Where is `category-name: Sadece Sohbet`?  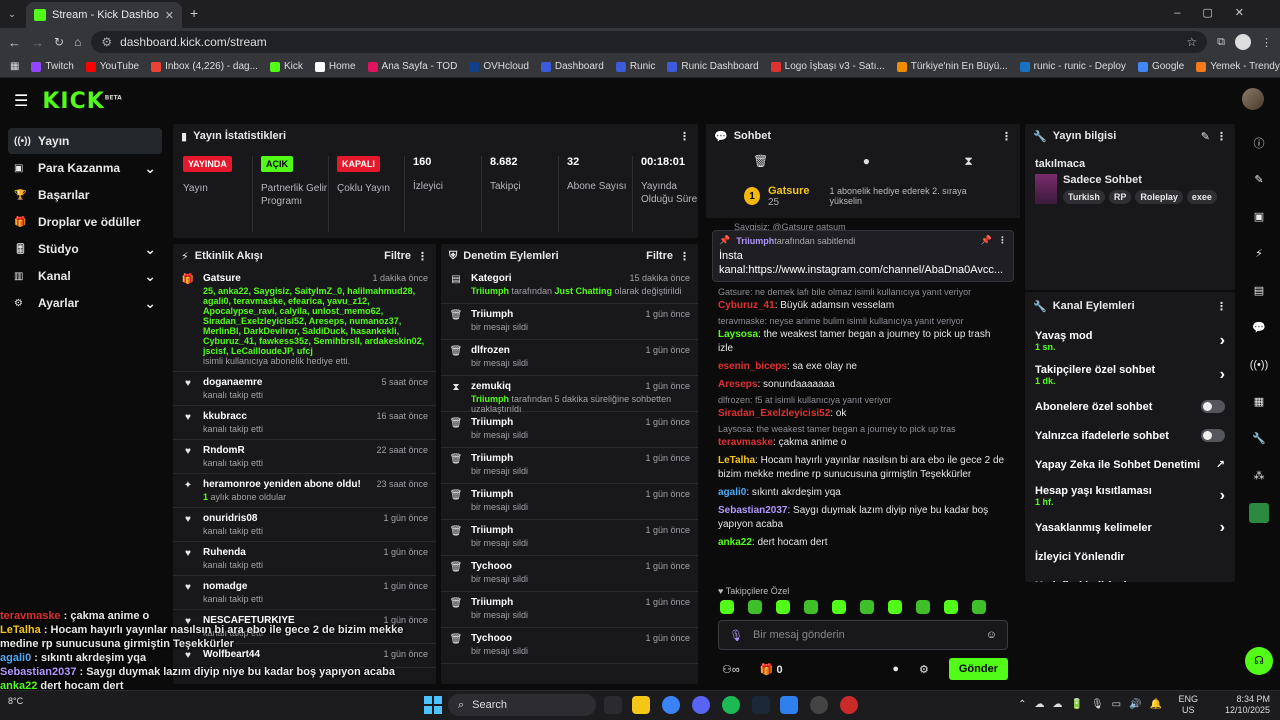
category-name: Sadece Sohbet is located at coordinates (1140, 180).